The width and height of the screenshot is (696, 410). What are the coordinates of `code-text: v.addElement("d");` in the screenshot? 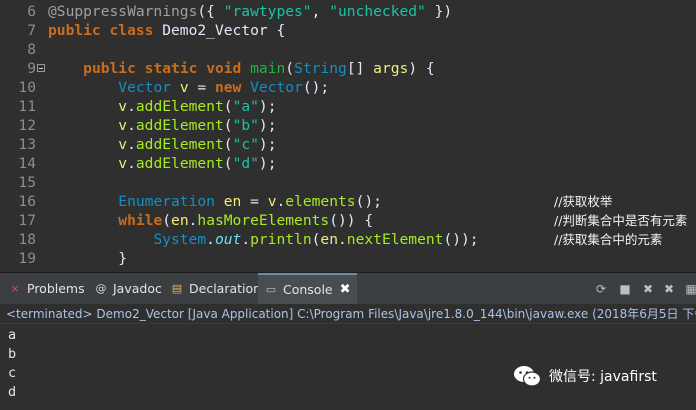 It's located at (162, 163).